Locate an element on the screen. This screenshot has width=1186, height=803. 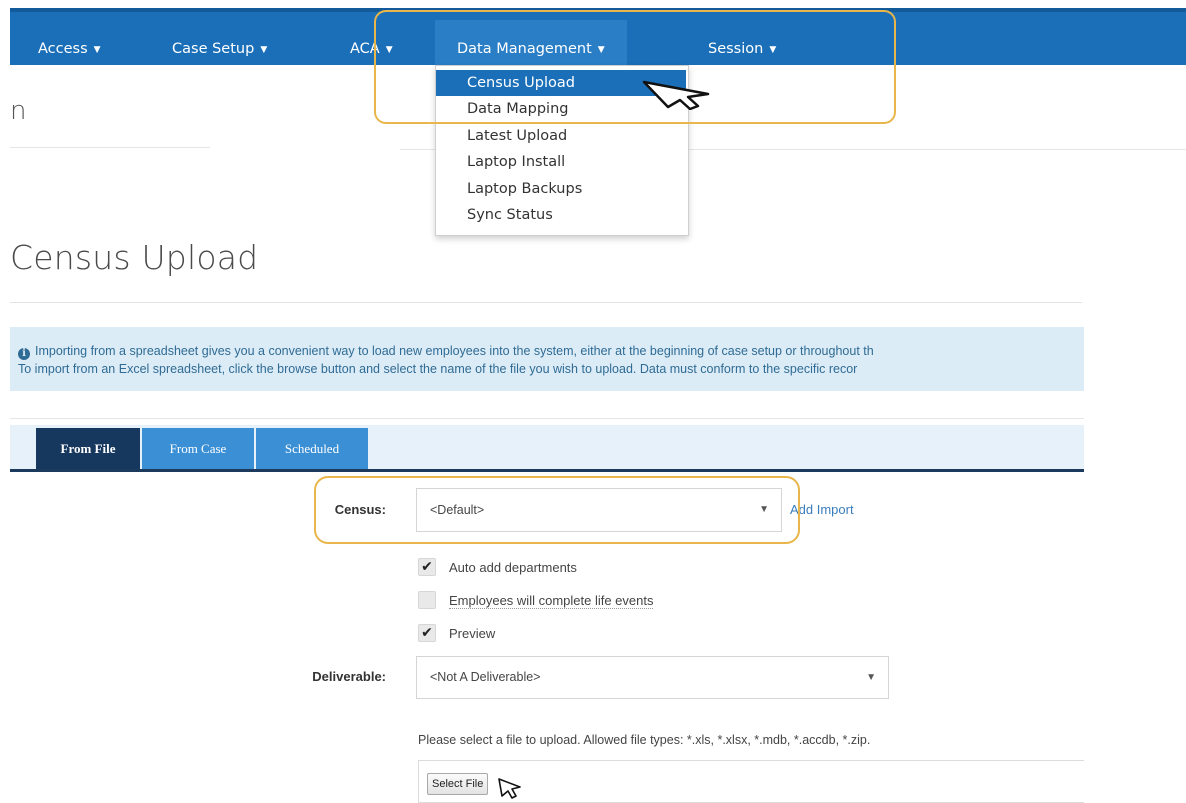
menu-item-laptop-backups: Laptop Backups is located at coordinates (561, 189).